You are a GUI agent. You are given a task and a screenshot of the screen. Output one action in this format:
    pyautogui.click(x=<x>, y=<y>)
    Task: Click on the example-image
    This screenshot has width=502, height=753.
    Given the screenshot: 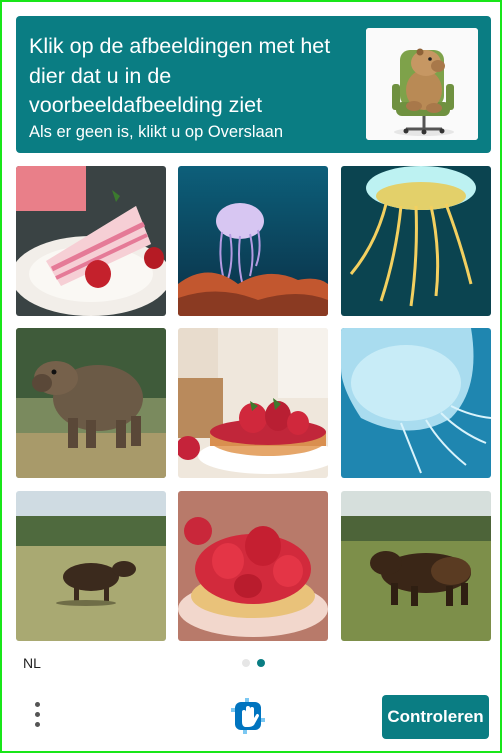 What is the action you would take?
    pyautogui.click(x=422, y=84)
    